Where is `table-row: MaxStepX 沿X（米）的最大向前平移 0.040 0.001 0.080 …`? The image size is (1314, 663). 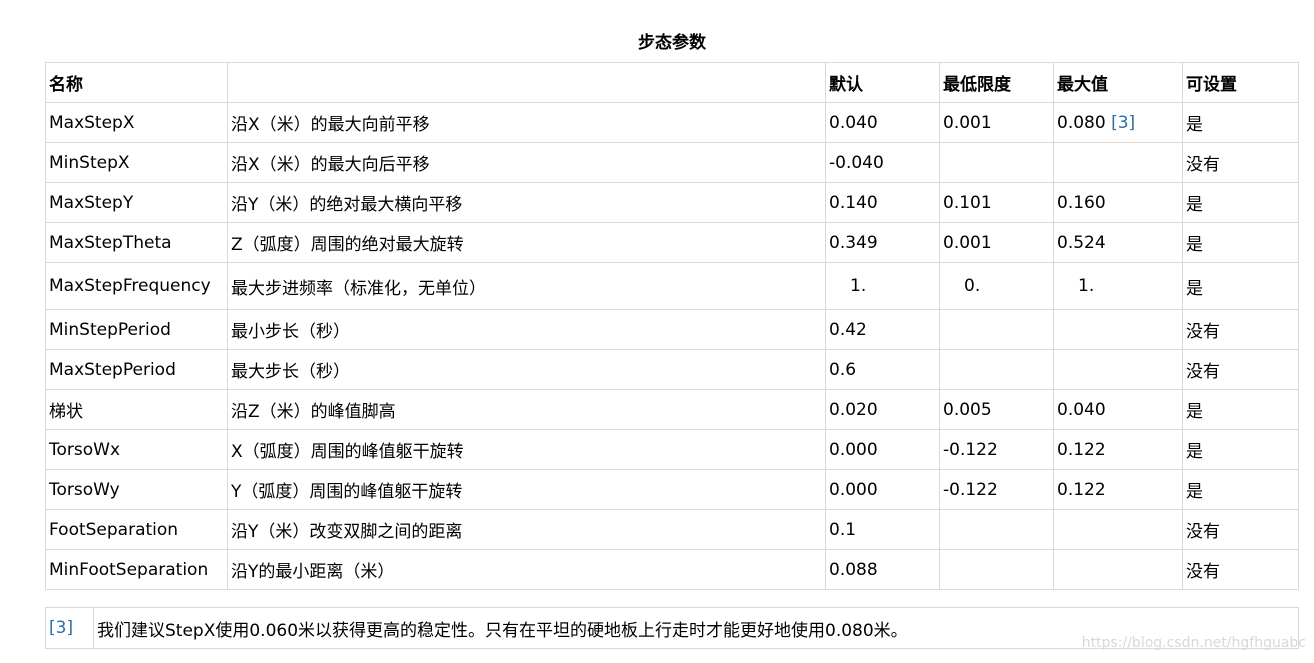
table-row: MaxStepX 沿X（米）的最大向前平移 0.040 0.001 0.080 … is located at coordinates (672, 122).